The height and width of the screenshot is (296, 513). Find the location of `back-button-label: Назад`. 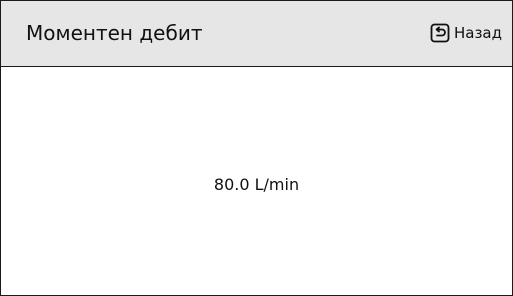

back-button-label: Назад is located at coordinates (477, 33).